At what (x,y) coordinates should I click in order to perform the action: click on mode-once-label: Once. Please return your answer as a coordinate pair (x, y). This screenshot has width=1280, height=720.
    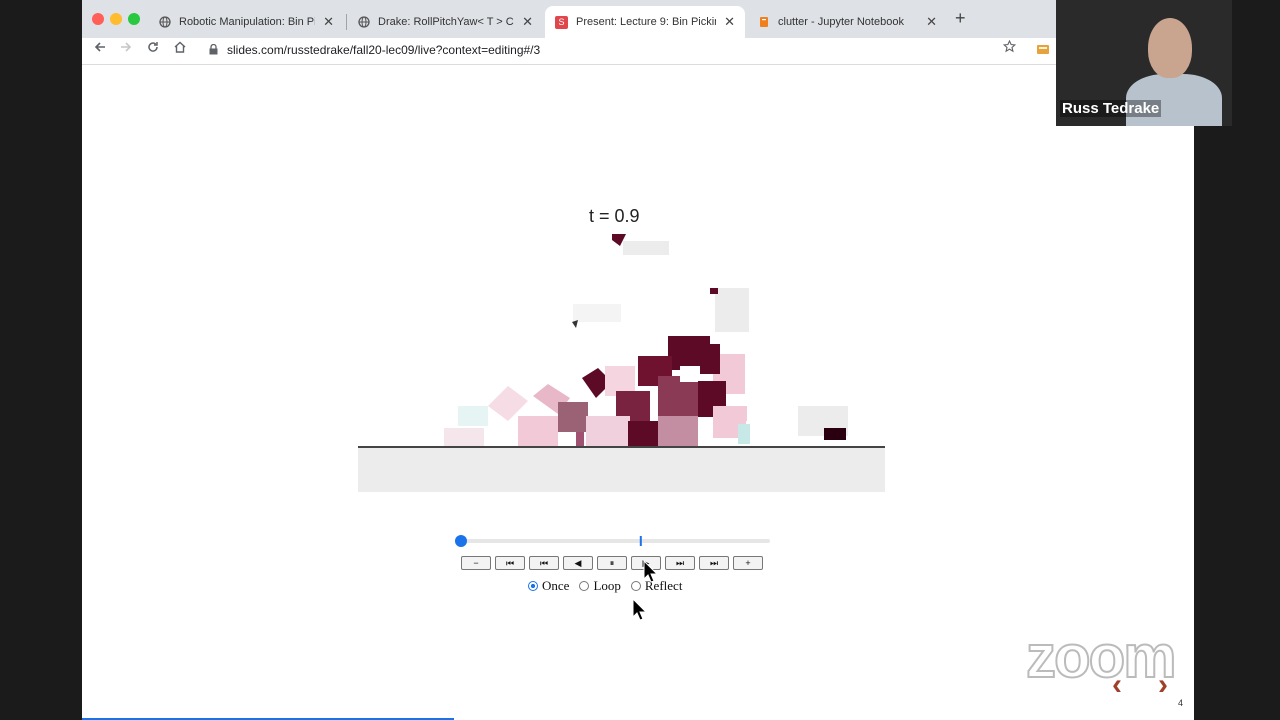
    Looking at the image, I should click on (556, 585).